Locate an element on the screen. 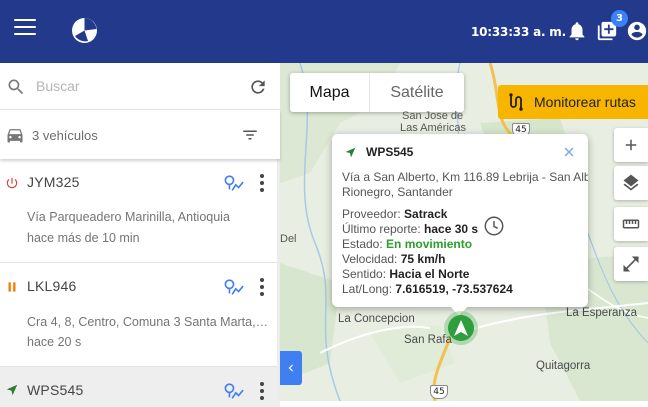  bell-icon is located at coordinates (577, 31).